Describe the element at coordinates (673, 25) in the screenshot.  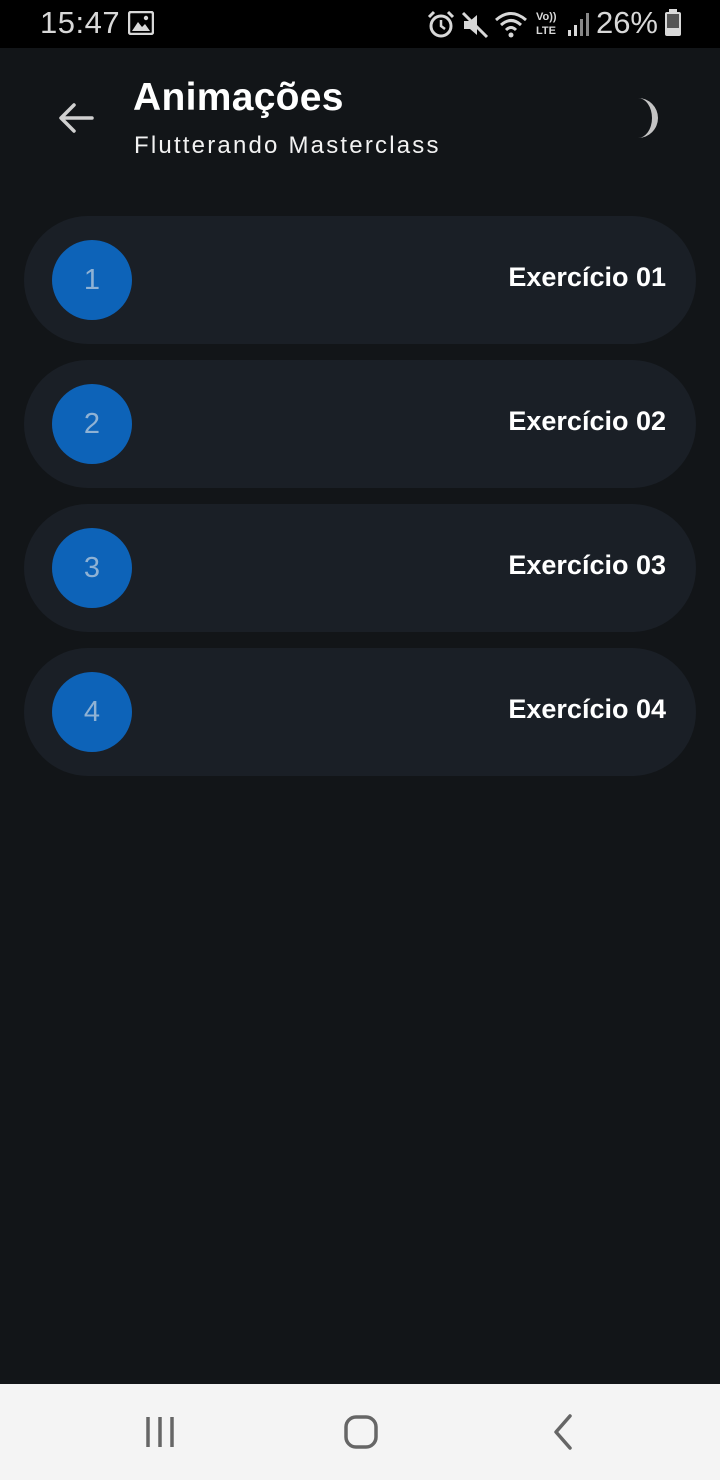
I see `battery-icon` at that location.